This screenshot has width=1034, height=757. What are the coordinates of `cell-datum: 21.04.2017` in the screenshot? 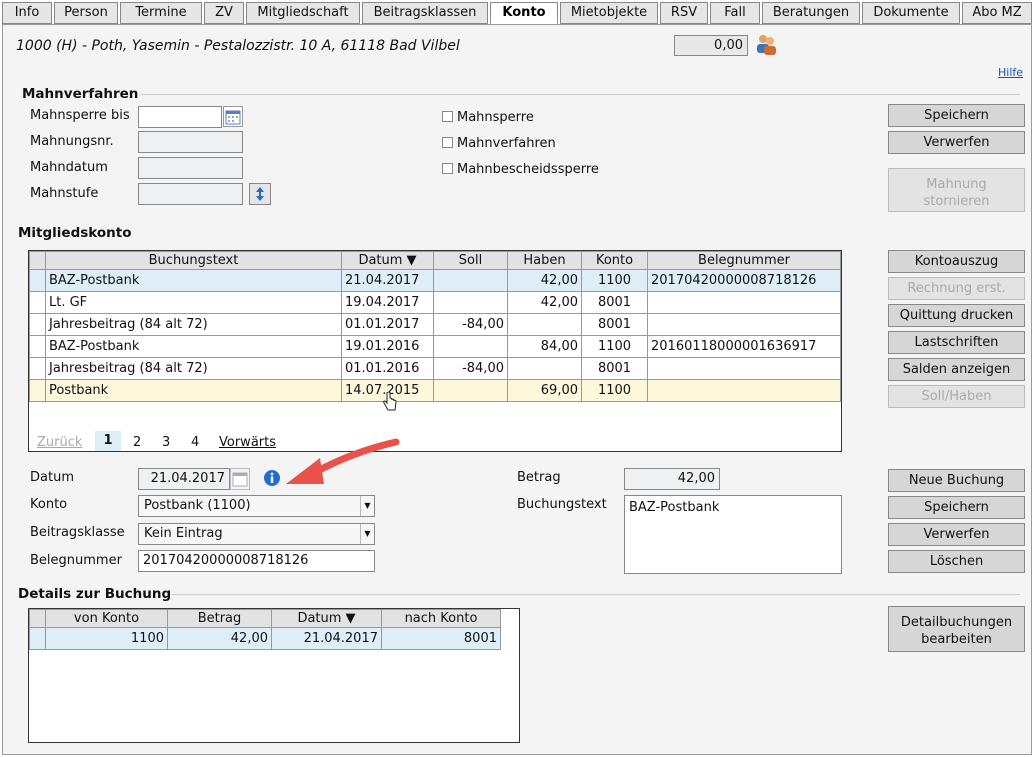 It's located at (387, 280).